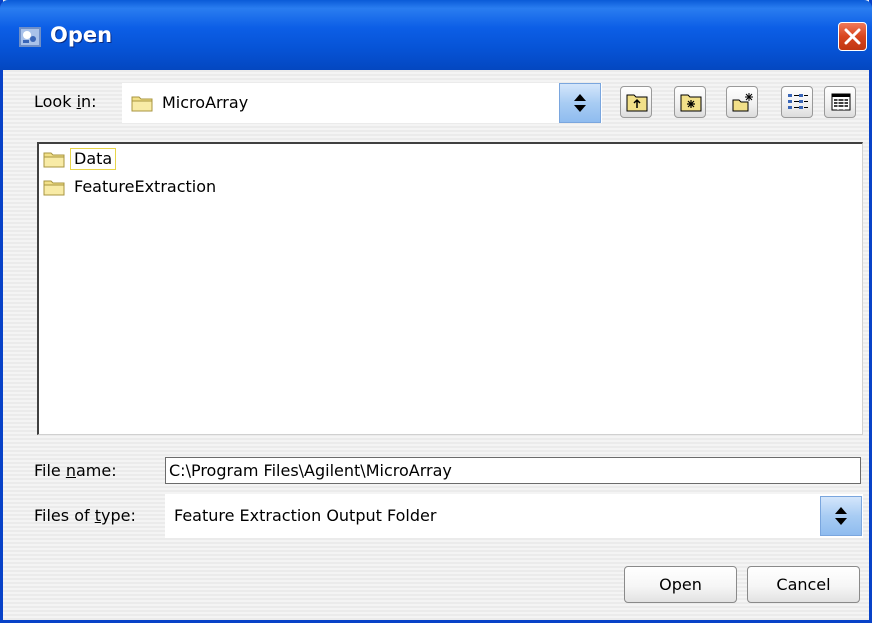 The width and height of the screenshot is (872, 623). What do you see at coordinates (362, 103) in the screenshot?
I see `look-in-combo: MicroArray` at bounding box center [362, 103].